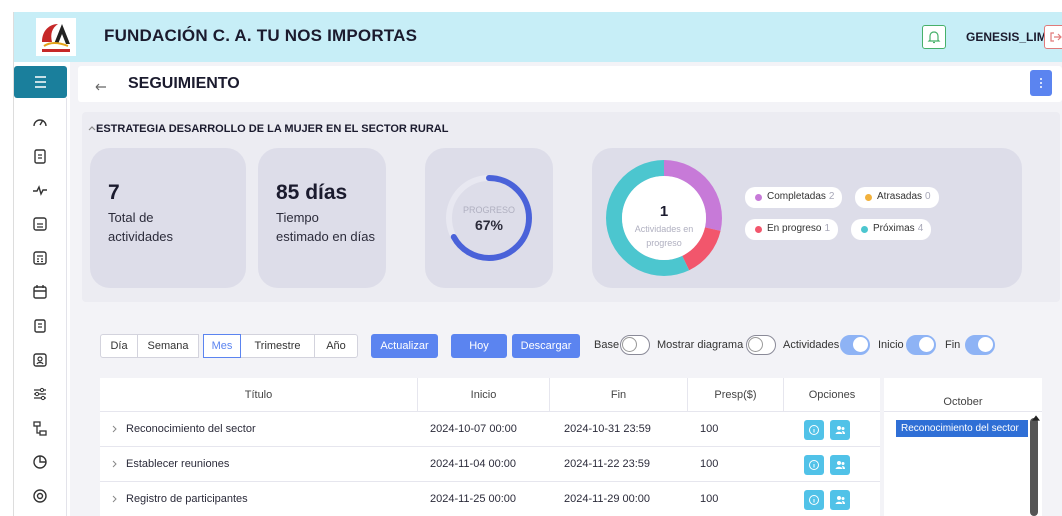 The image size is (1062, 516). I want to click on estimated-time-card: 85 días Tiempo estimado en días, so click(322, 218).